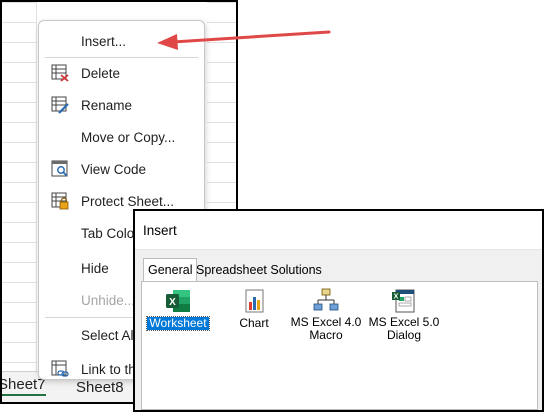 This screenshot has height=417, width=547. What do you see at coordinates (178, 301) in the screenshot?
I see `excel-worksheet-icon: X` at bounding box center [178, 301].